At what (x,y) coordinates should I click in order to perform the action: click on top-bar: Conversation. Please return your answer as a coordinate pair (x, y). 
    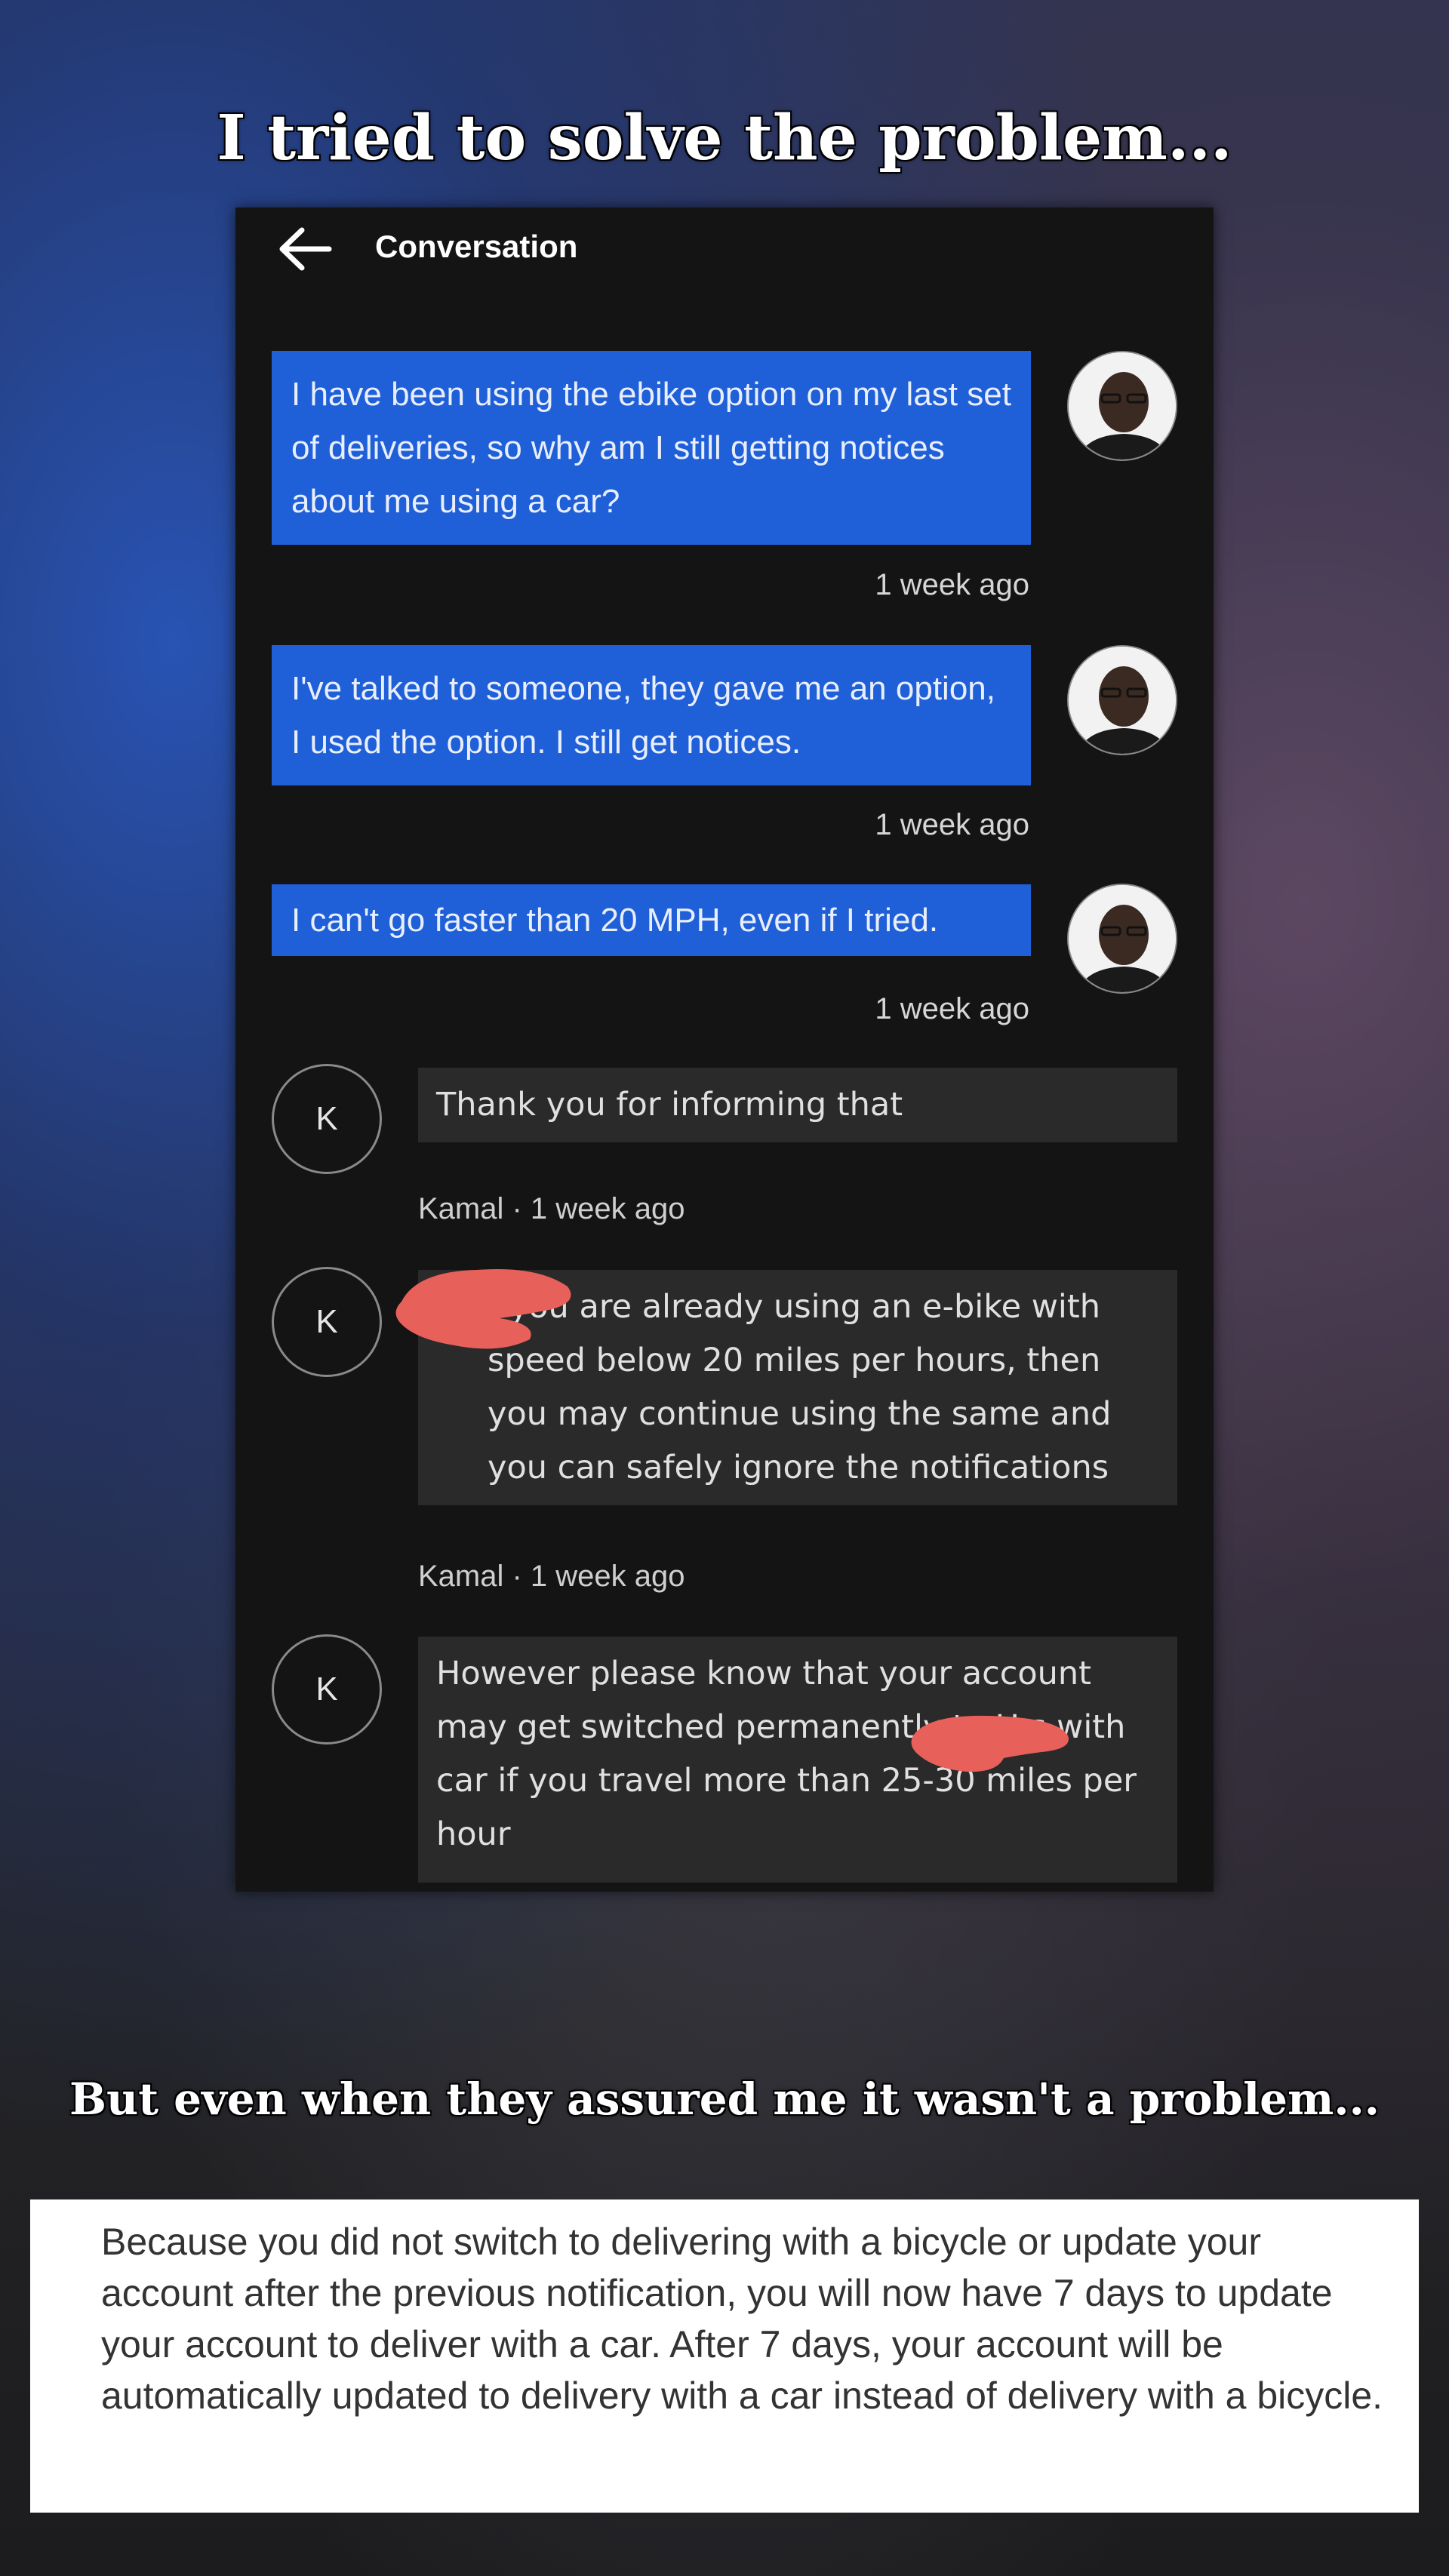
    Looking at the image, I should click on (724, 248).